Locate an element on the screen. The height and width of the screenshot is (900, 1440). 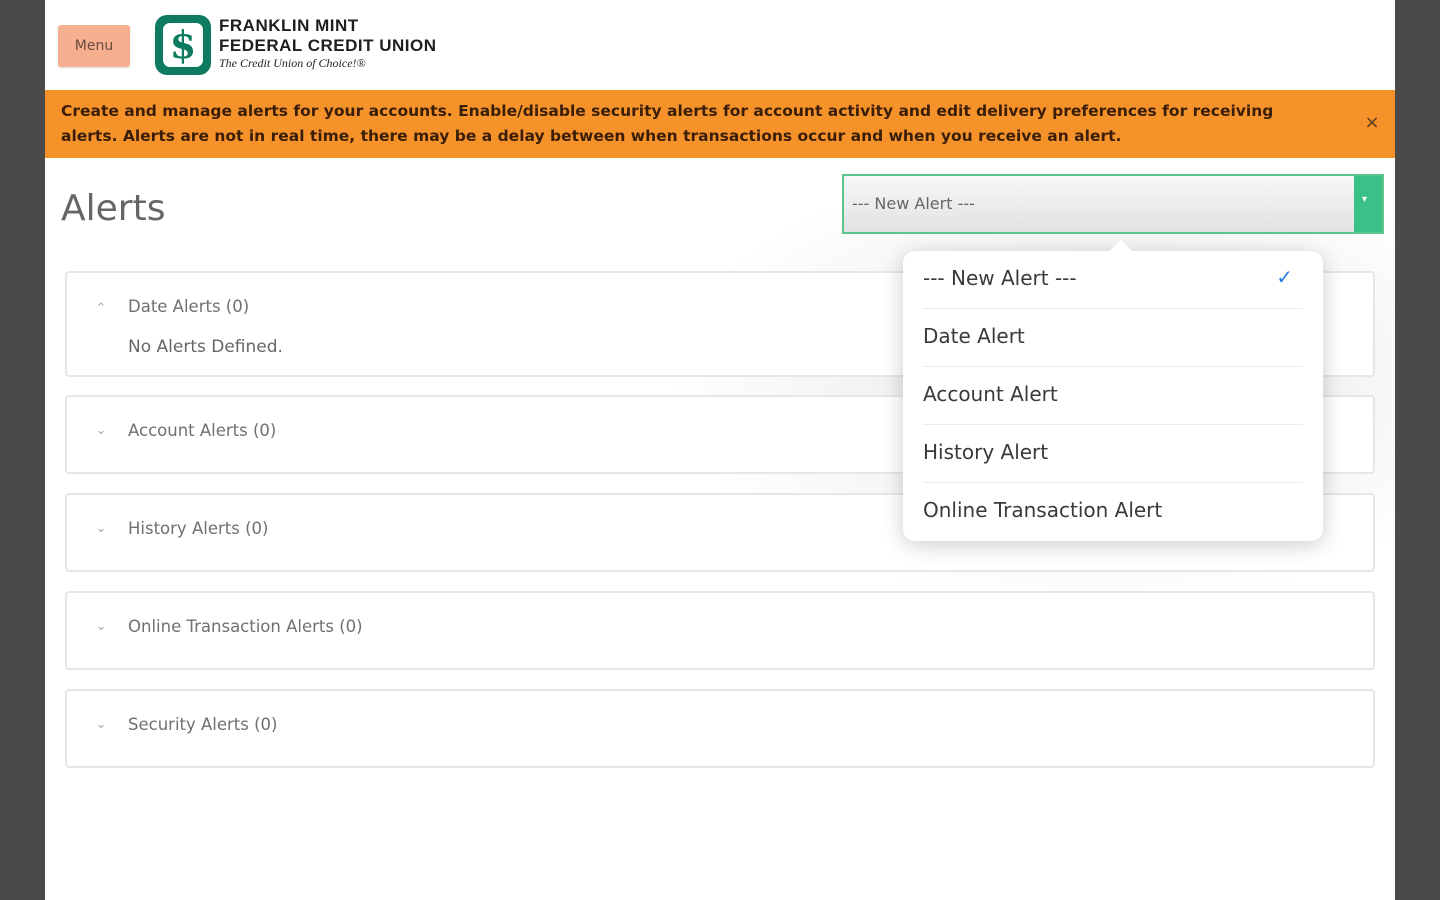
panel-title: History Alerts (0) is located at coordinates (198, 528).